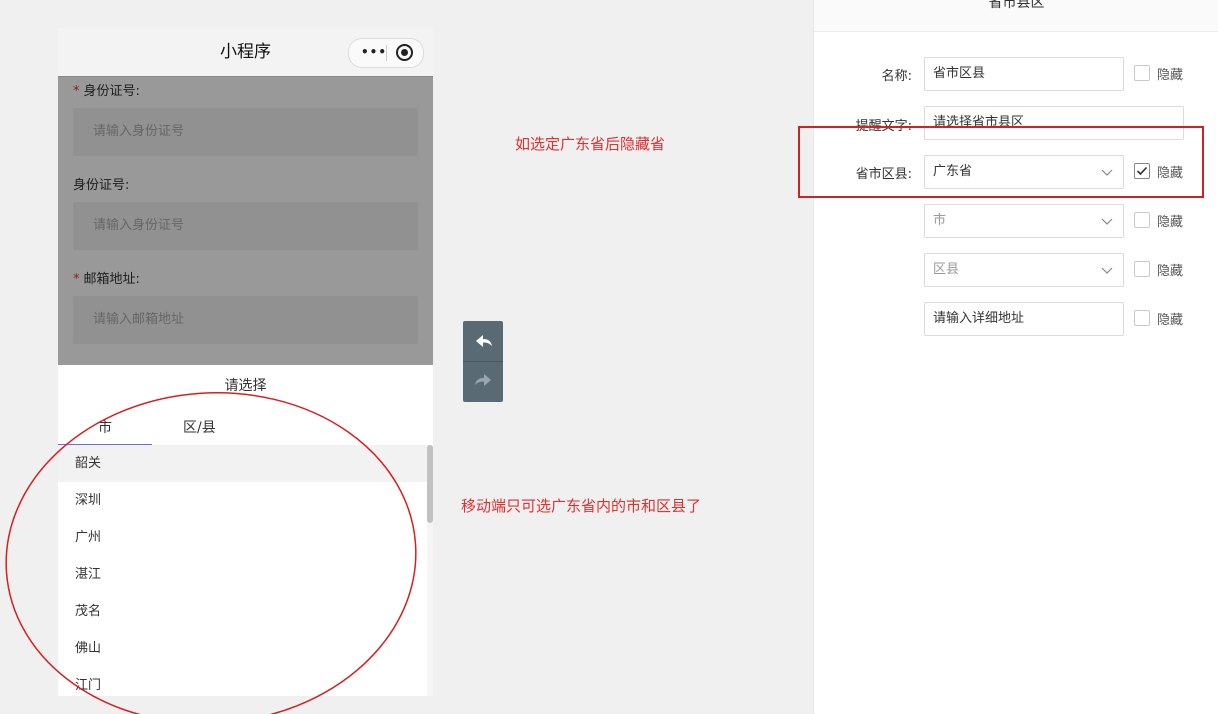  What do you see at coordinates (1142, 269) in the screenshot?
I see `hide-checkbox-district` at bounding box center [1142, 269].